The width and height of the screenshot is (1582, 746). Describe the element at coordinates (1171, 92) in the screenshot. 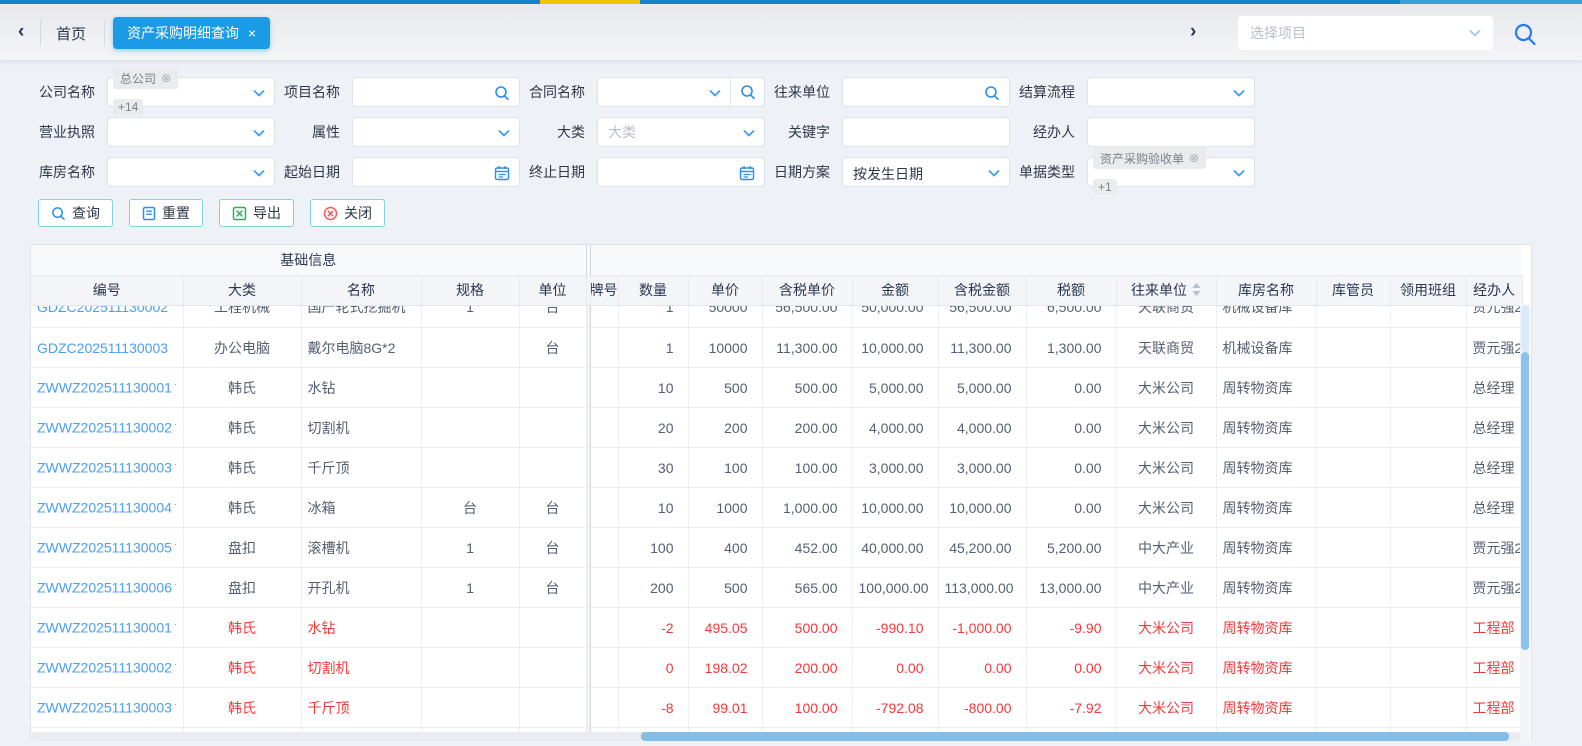

I see `settlement-select` at that location.